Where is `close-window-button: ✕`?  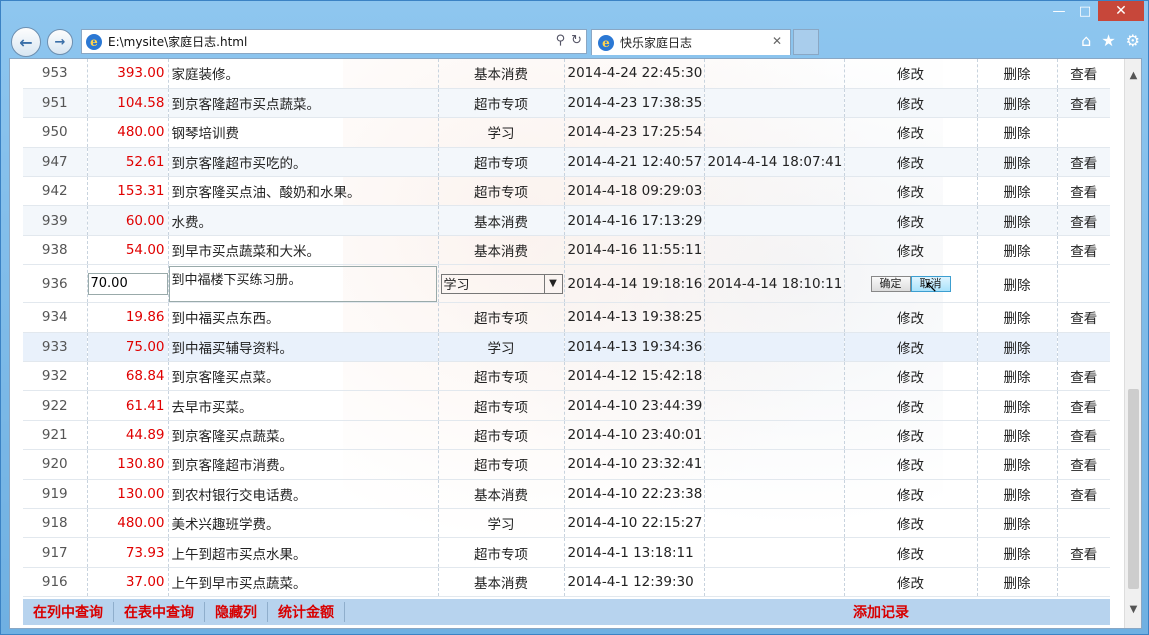 close-window-button: ✕ is located at coordinates (1121, 11).